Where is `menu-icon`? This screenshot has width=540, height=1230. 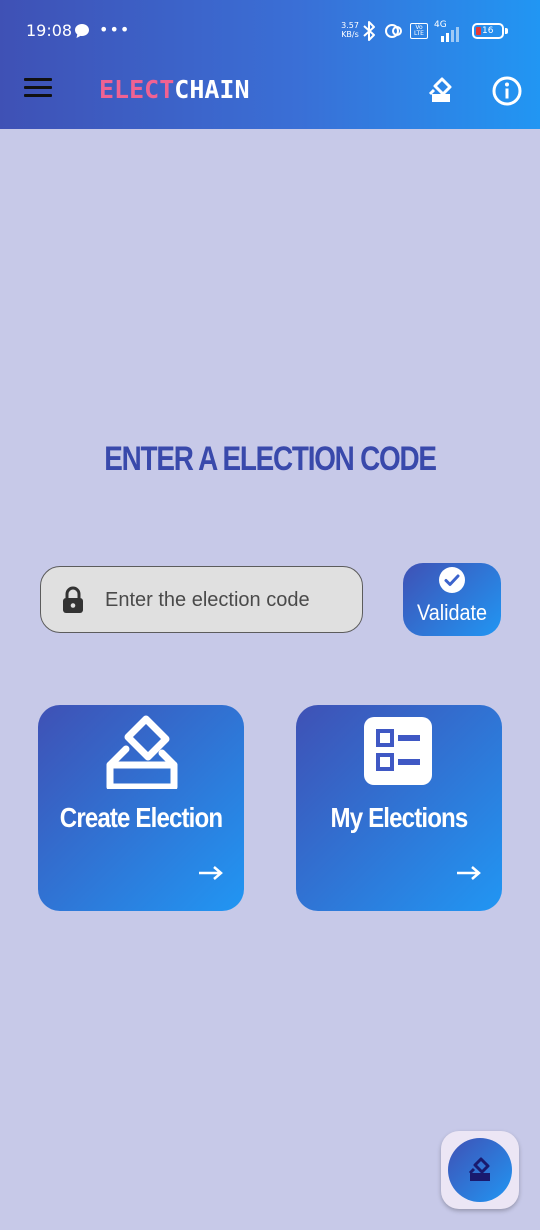 menu-icon is located at coordinates (38, 90).